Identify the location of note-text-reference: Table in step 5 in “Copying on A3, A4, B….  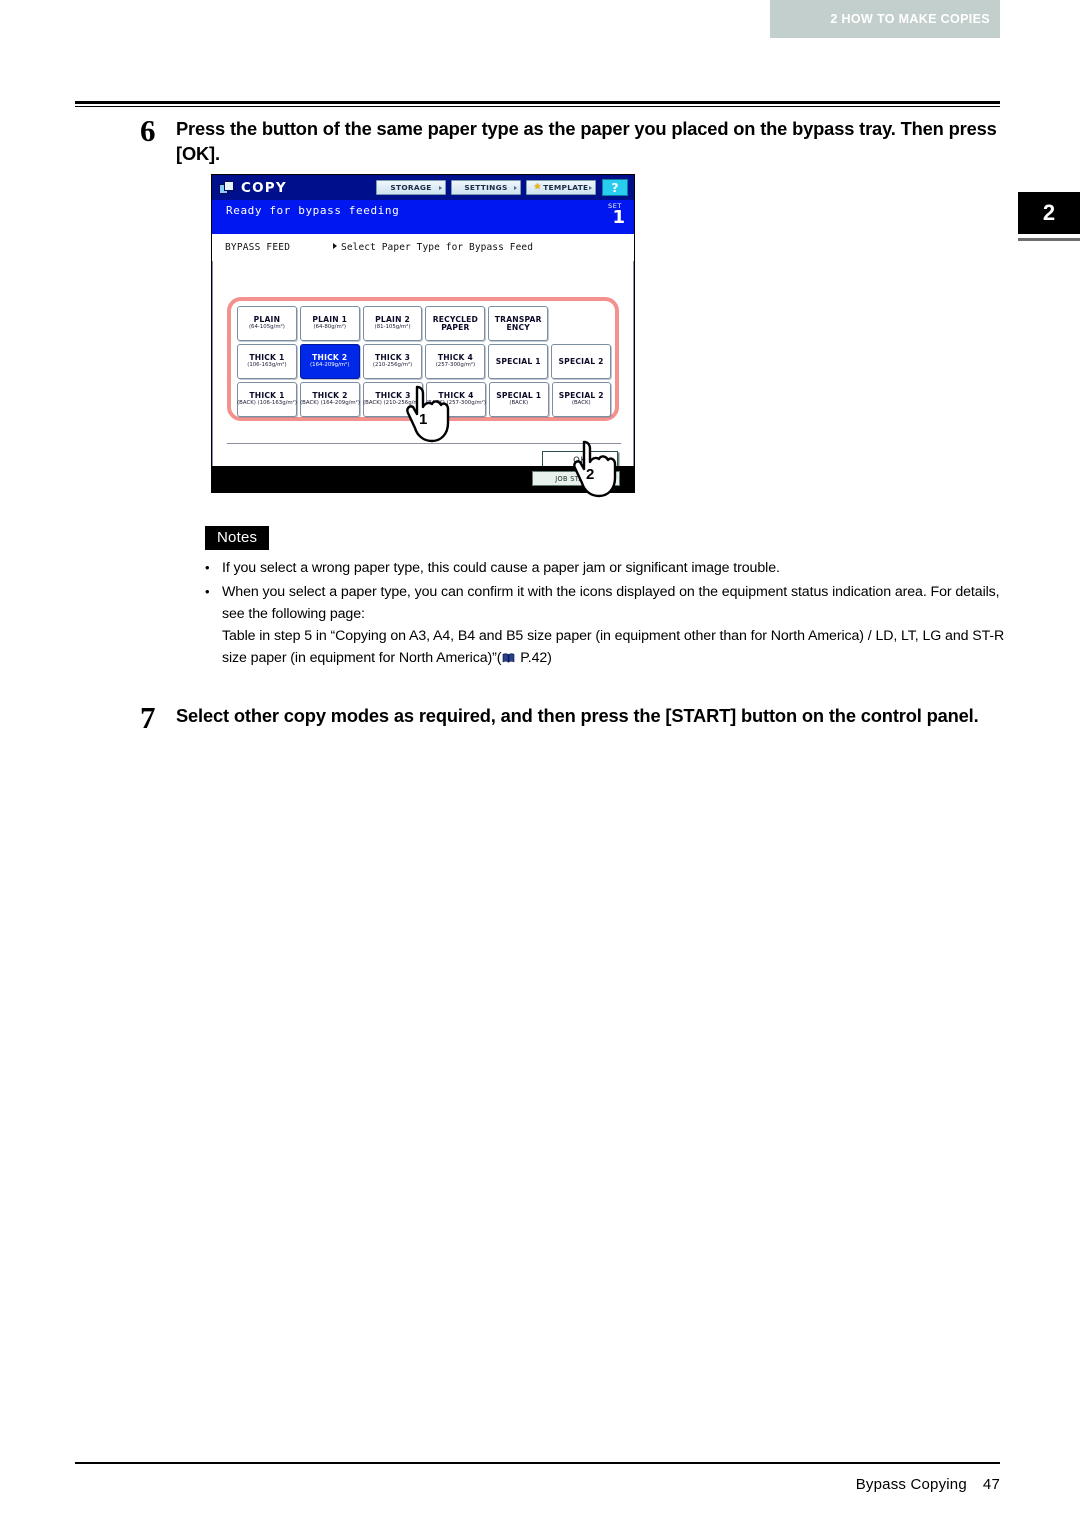
(613, 647).